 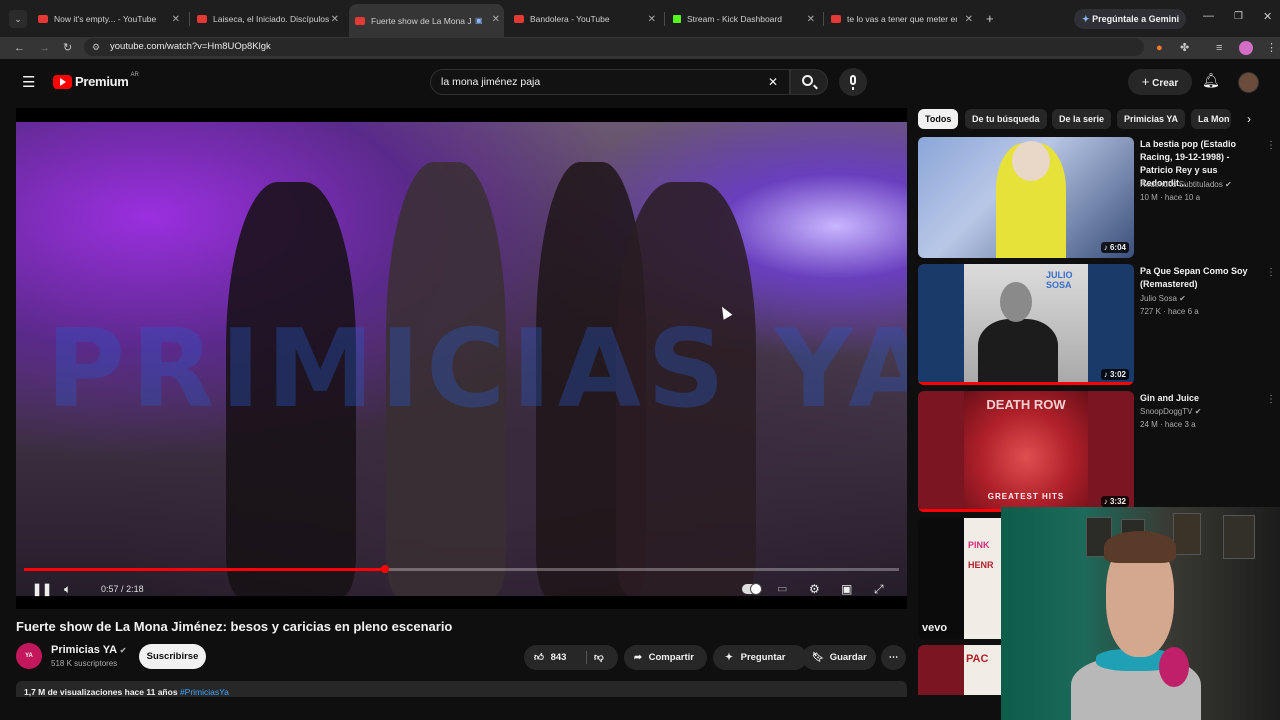 I want to click on settings-gear-icon: ⚙, so click(x=814, y=589).